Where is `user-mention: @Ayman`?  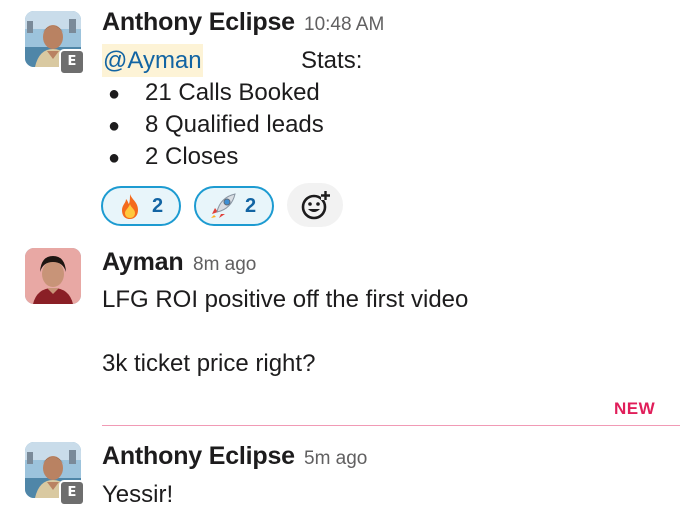
user-mention: @Ayman is located at coordinates (152, 60).